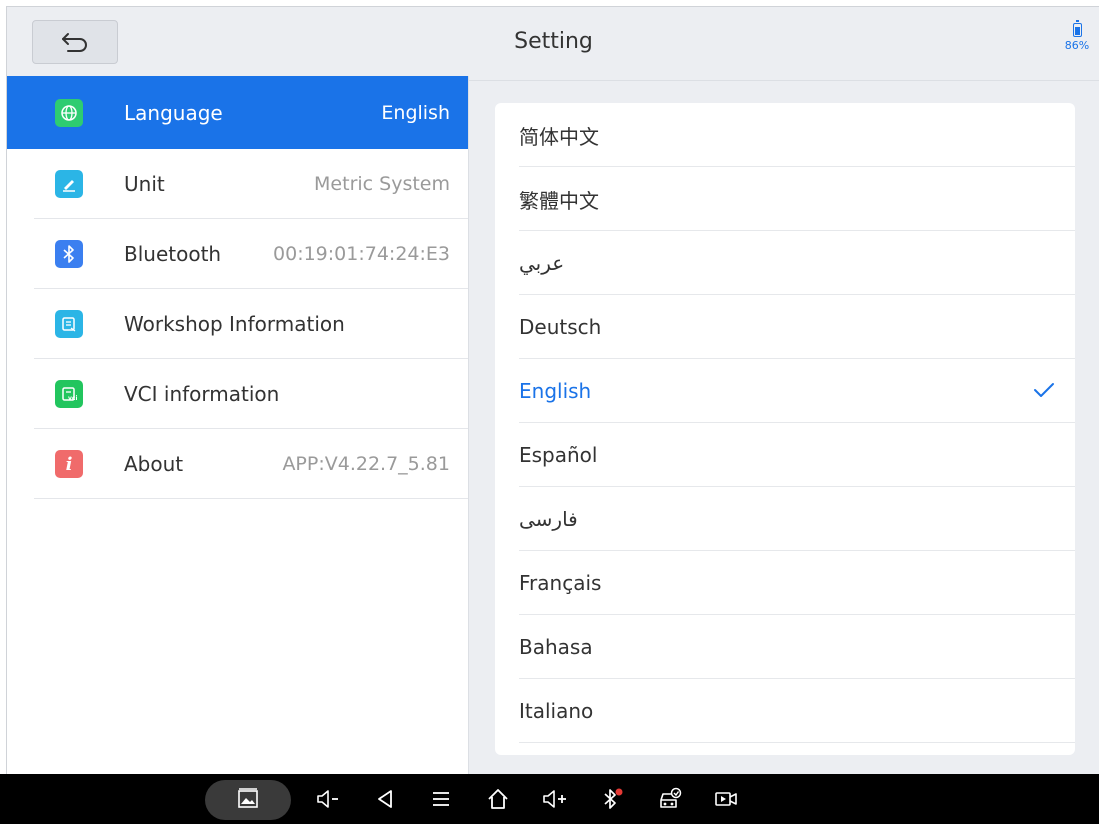  Describe the element at coordinates (555, 799) in the screenshot. I see `volume-up-icon` at that location.